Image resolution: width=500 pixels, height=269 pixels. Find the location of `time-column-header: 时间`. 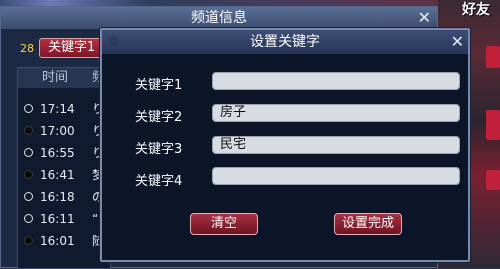

time-column-header: 时间 is located at coordinates (55, 77).